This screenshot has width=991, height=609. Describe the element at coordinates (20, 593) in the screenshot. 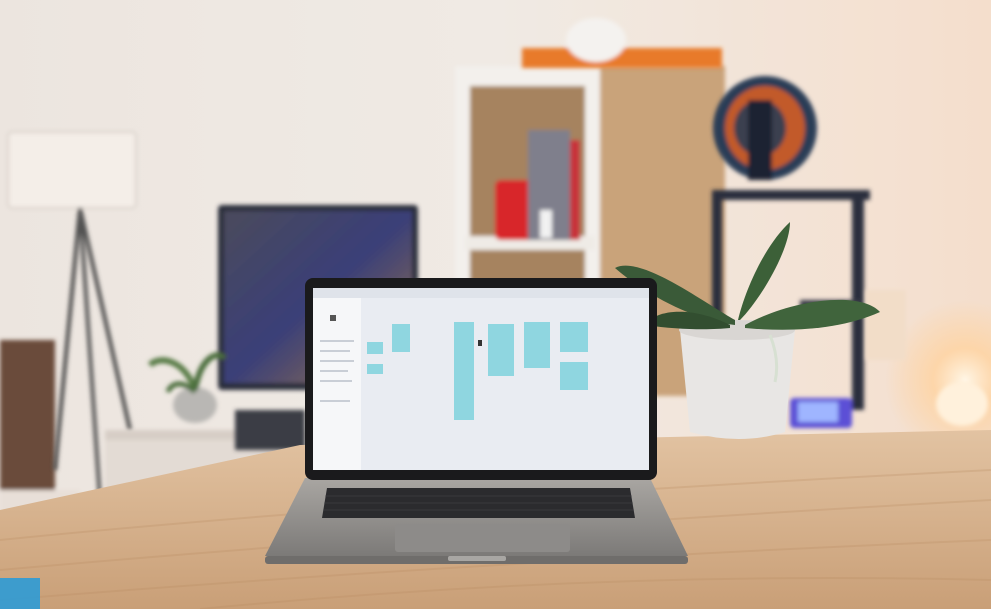

I see `blue-corner-object` at that location.